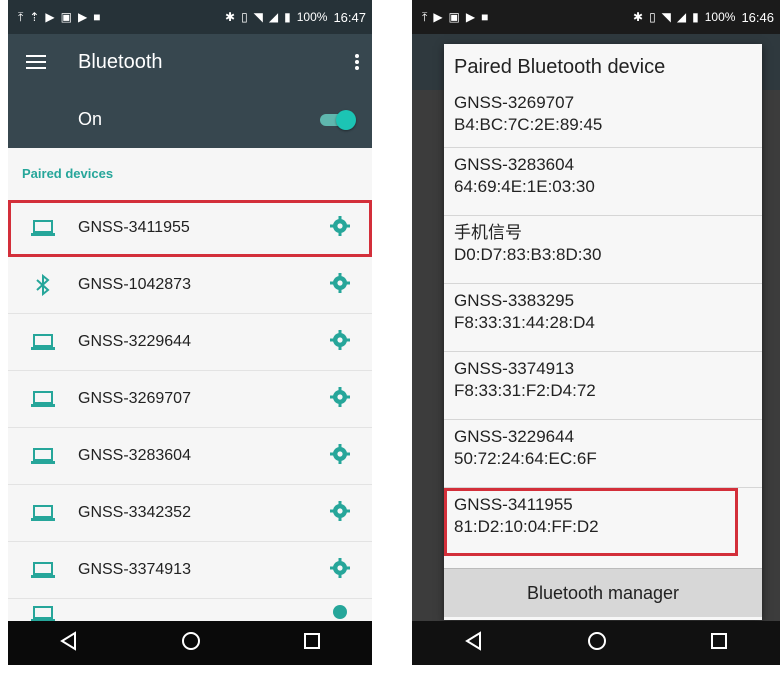 Image resolution: width=780 pixels, height=673 pixels. What do you see at coordinates (603, 454) in the screenshot?
I see `dialog-device-item: GNSS-3229644 50:72:24:64:EC:6F` at bounding box center [603, 454].